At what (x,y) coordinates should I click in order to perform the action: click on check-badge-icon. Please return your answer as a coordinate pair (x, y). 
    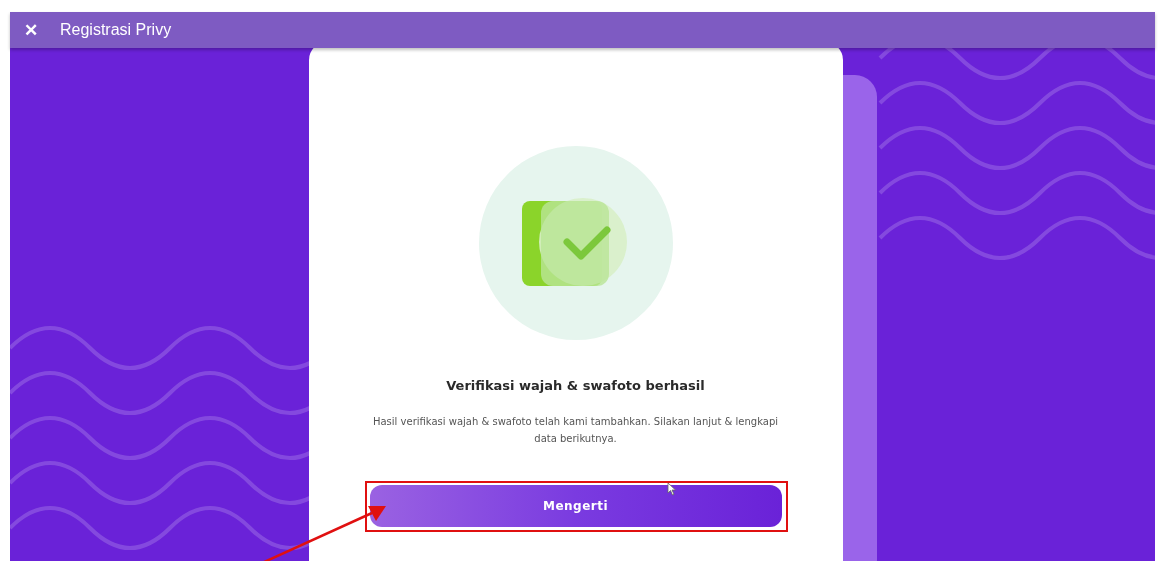
    Looking at the image, I should click on (575, 243).